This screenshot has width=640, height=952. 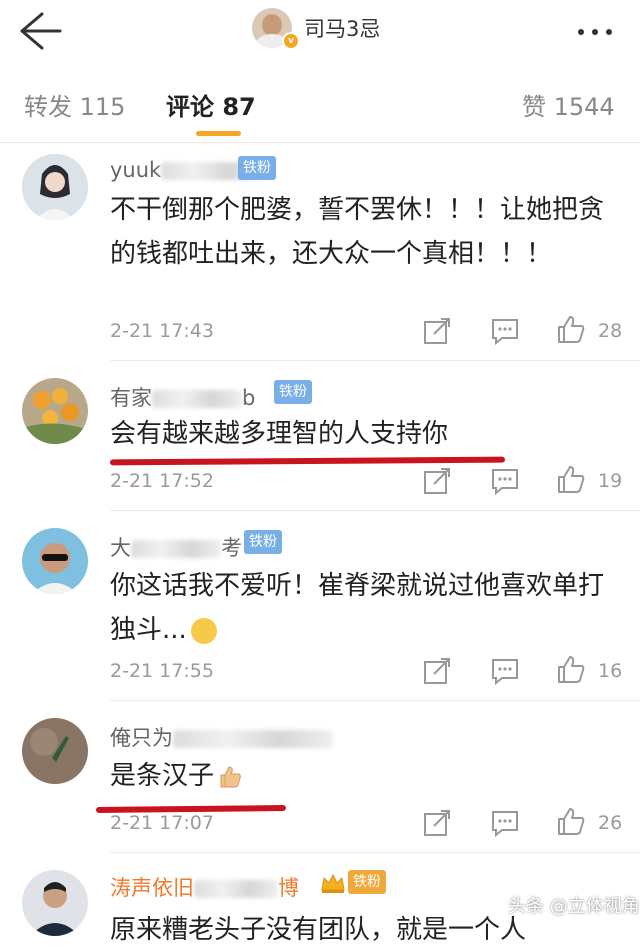 I want to click on watermark: 头条 @立体视角, so click(x=574, y=906).